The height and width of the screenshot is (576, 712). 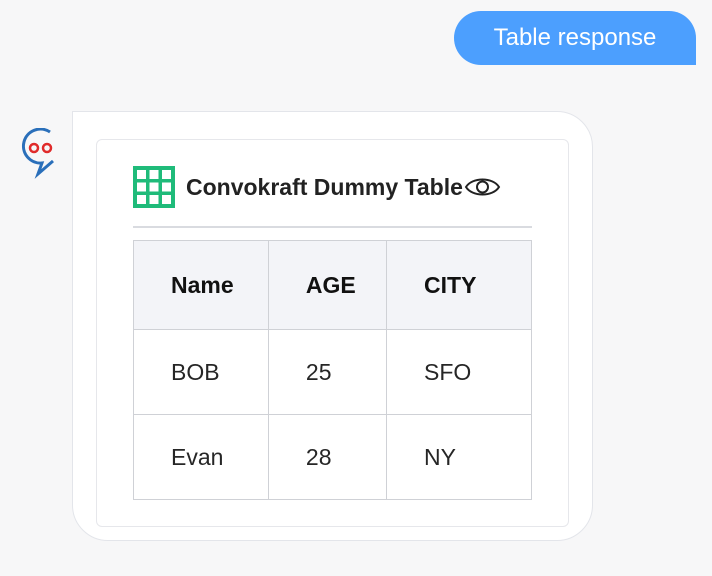 I want to click on table-row: BOB 25 SFO, so click(x=332, y=372).